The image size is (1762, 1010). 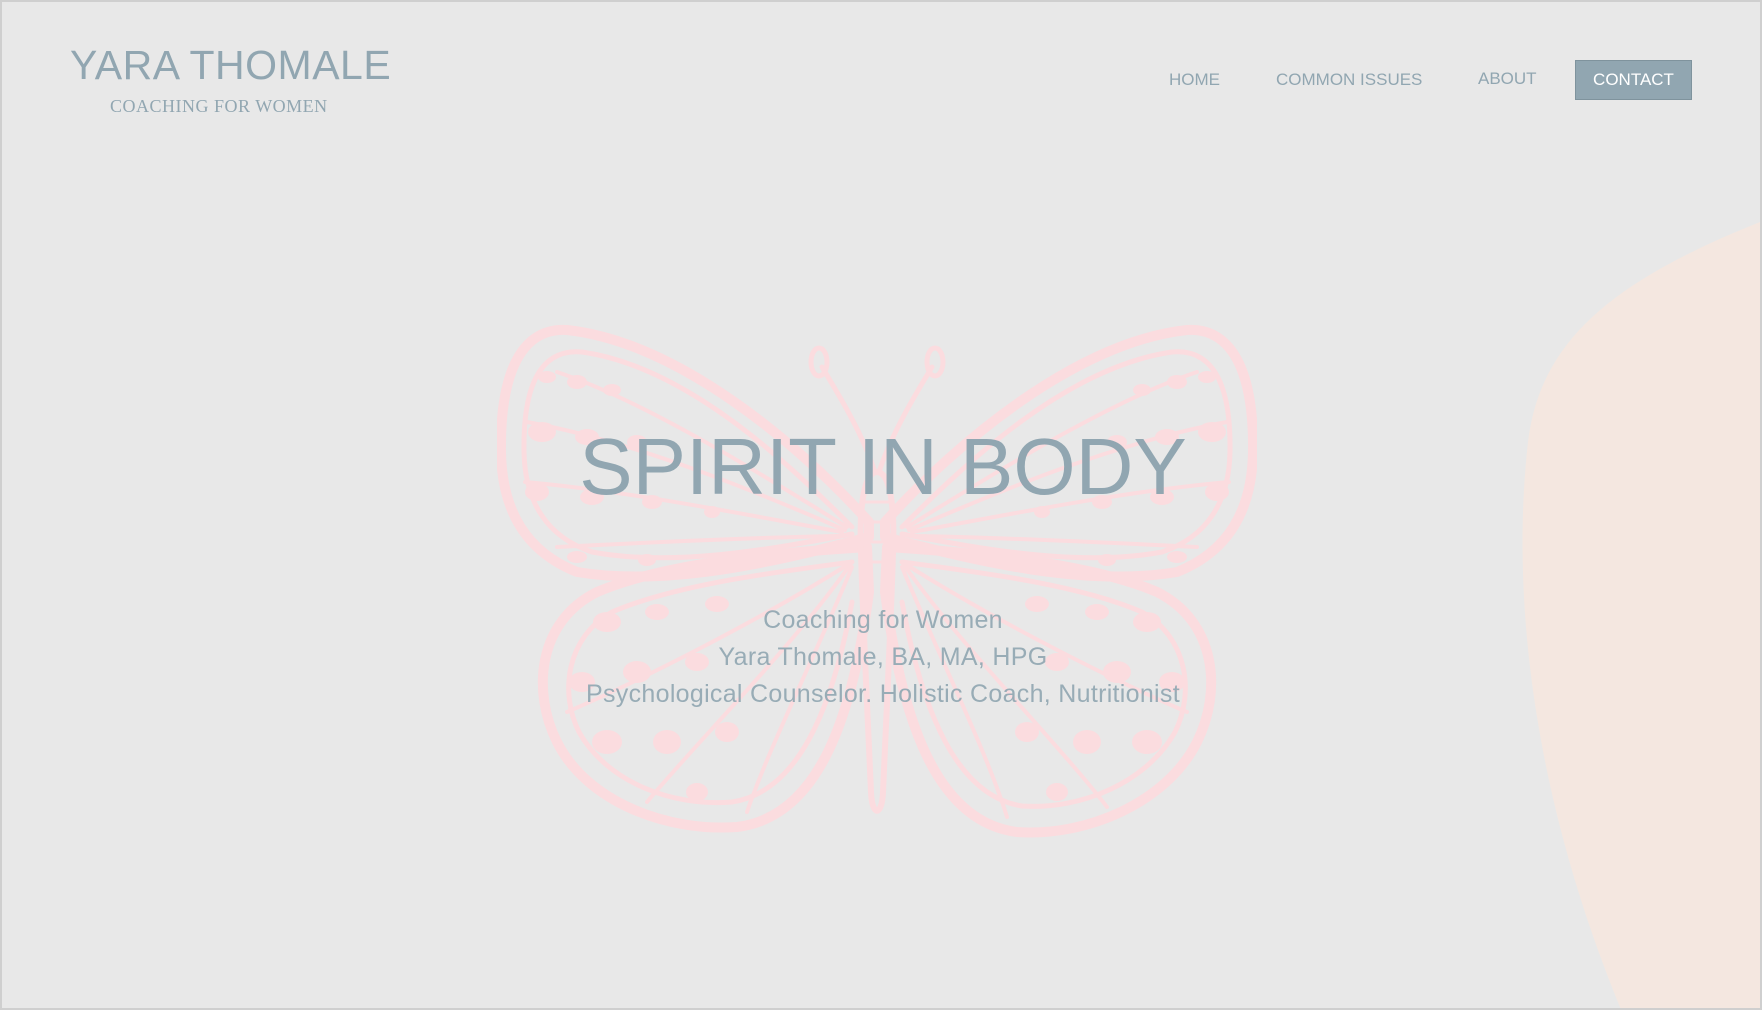 What do you see at coordinates (881, 79) in the screenshot?
I see `main-nav: HOME COMMON ISSUES ABOUT CONTACT` at bounding box center [881, 79].